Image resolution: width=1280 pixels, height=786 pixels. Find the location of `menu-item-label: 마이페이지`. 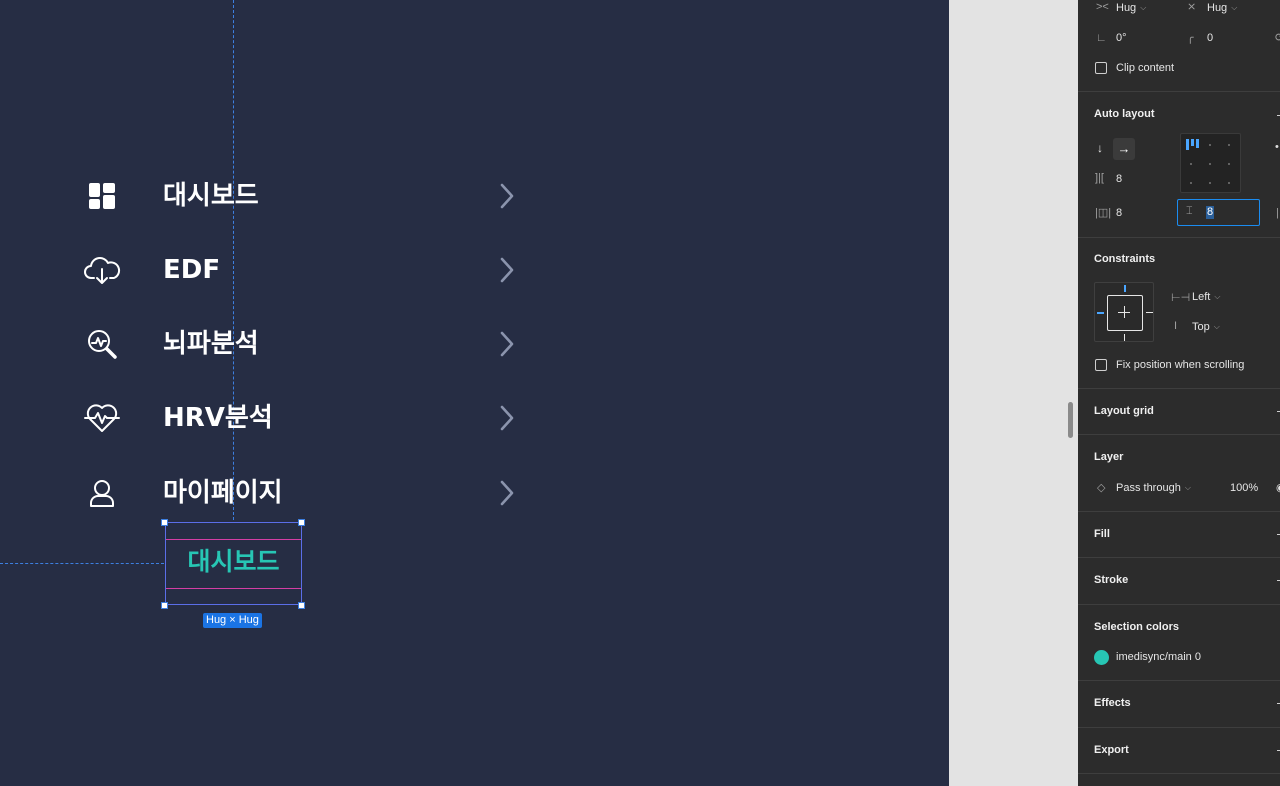

menu-item-label: 마이페이지 is located at coordinates (223, 493).